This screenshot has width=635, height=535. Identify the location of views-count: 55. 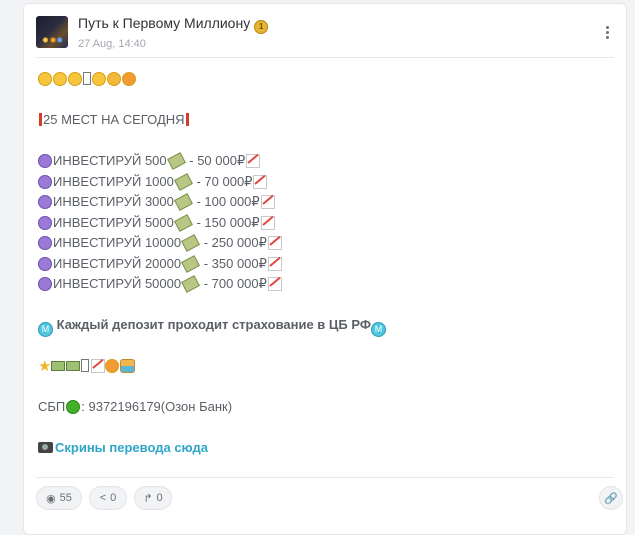
(65, 498).